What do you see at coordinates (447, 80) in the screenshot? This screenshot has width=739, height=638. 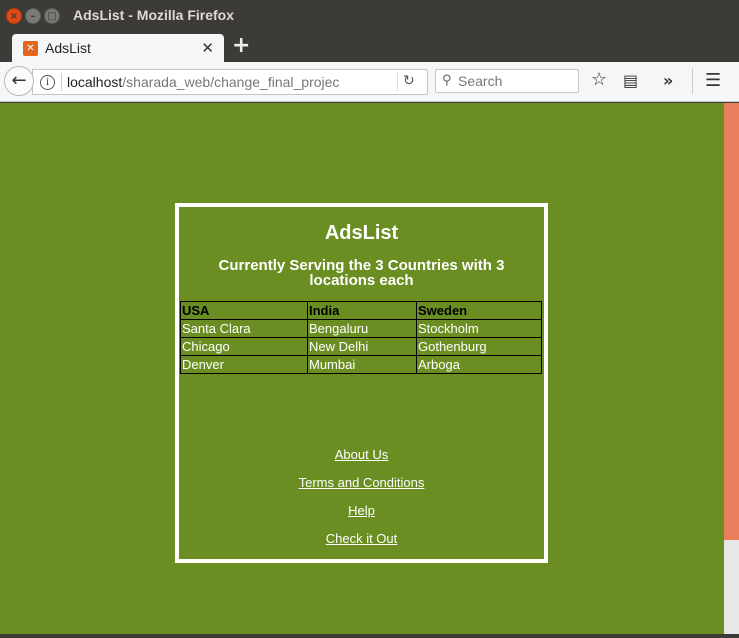 I see `search-icon: ⚲` at bounding box center [447, 80].